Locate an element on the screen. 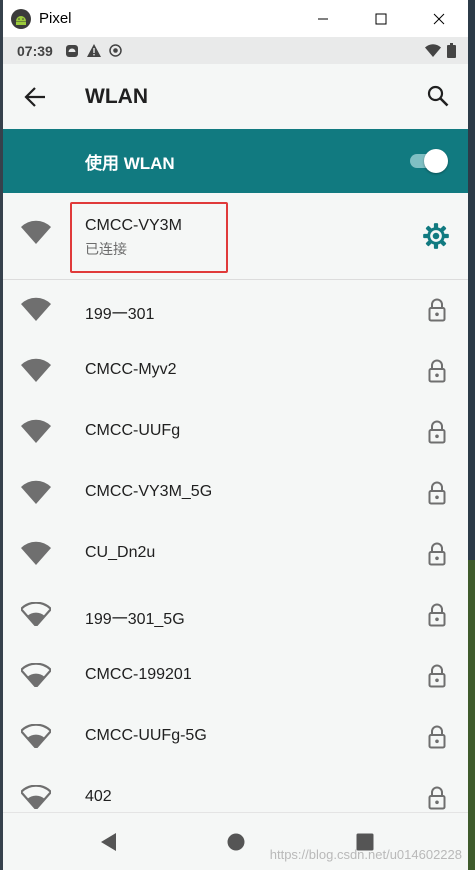 Image resolution: width=475 pixels, height=870 pixels. toggle-thumb is located at coordinates (436, 161).